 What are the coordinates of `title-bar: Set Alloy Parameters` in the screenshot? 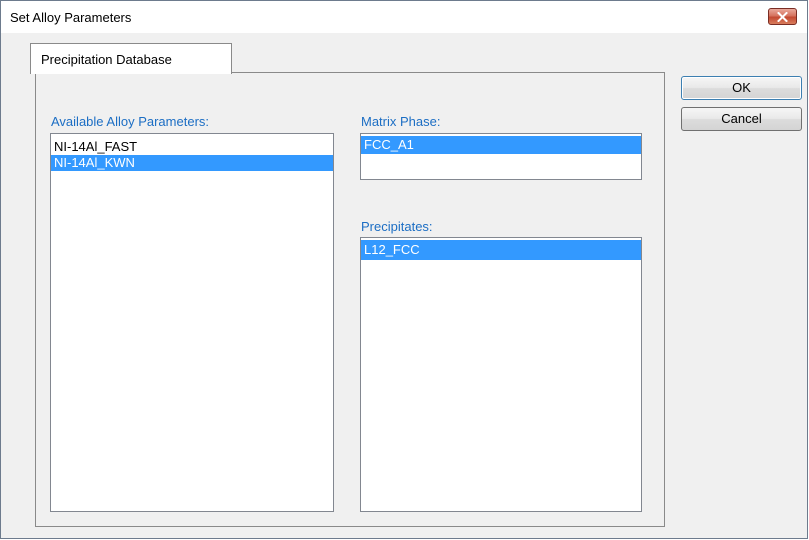 It's located at (404, 17).